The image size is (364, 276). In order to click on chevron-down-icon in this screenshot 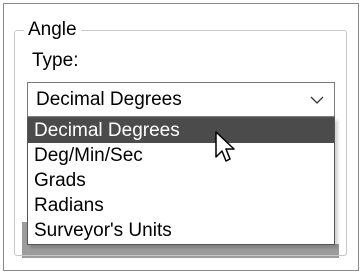, I will do `click(317, 100)`.